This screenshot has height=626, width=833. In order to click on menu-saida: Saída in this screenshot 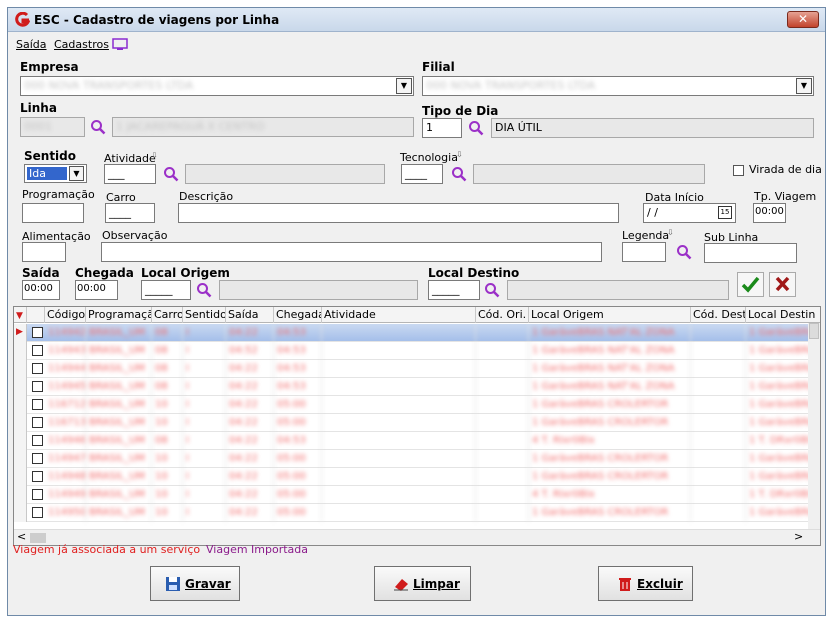, I will do `click(31, 44)`.